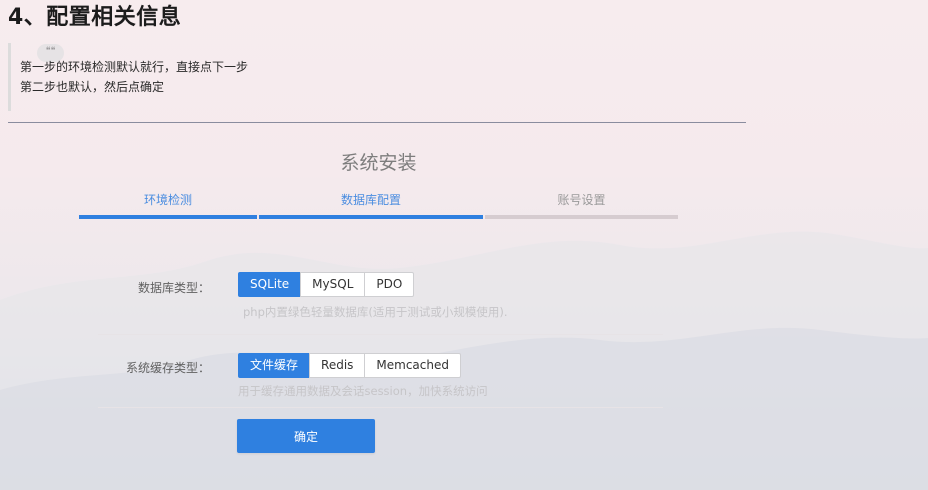  What do you see at coordinates (173, 288) in the screenshot?
I see `db-type-label: 数据库类型：` at bounding box center [173, 288].